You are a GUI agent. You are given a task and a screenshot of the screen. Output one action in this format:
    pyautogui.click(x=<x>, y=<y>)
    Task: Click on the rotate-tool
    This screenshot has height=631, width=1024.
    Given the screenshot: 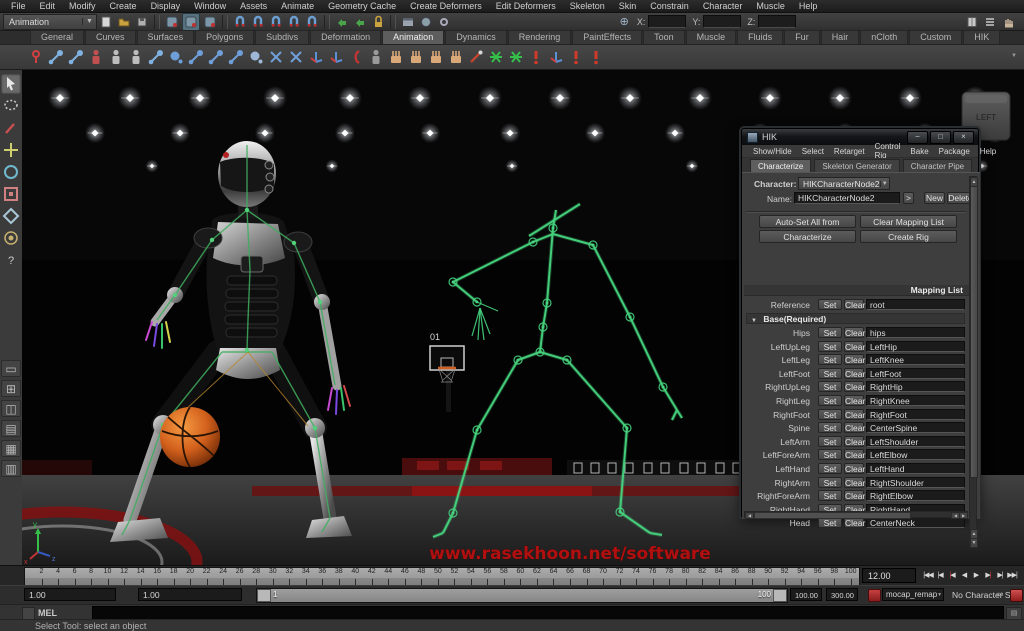 What is the action you would take?
    pyautogui.click(x=11, y=172)
    